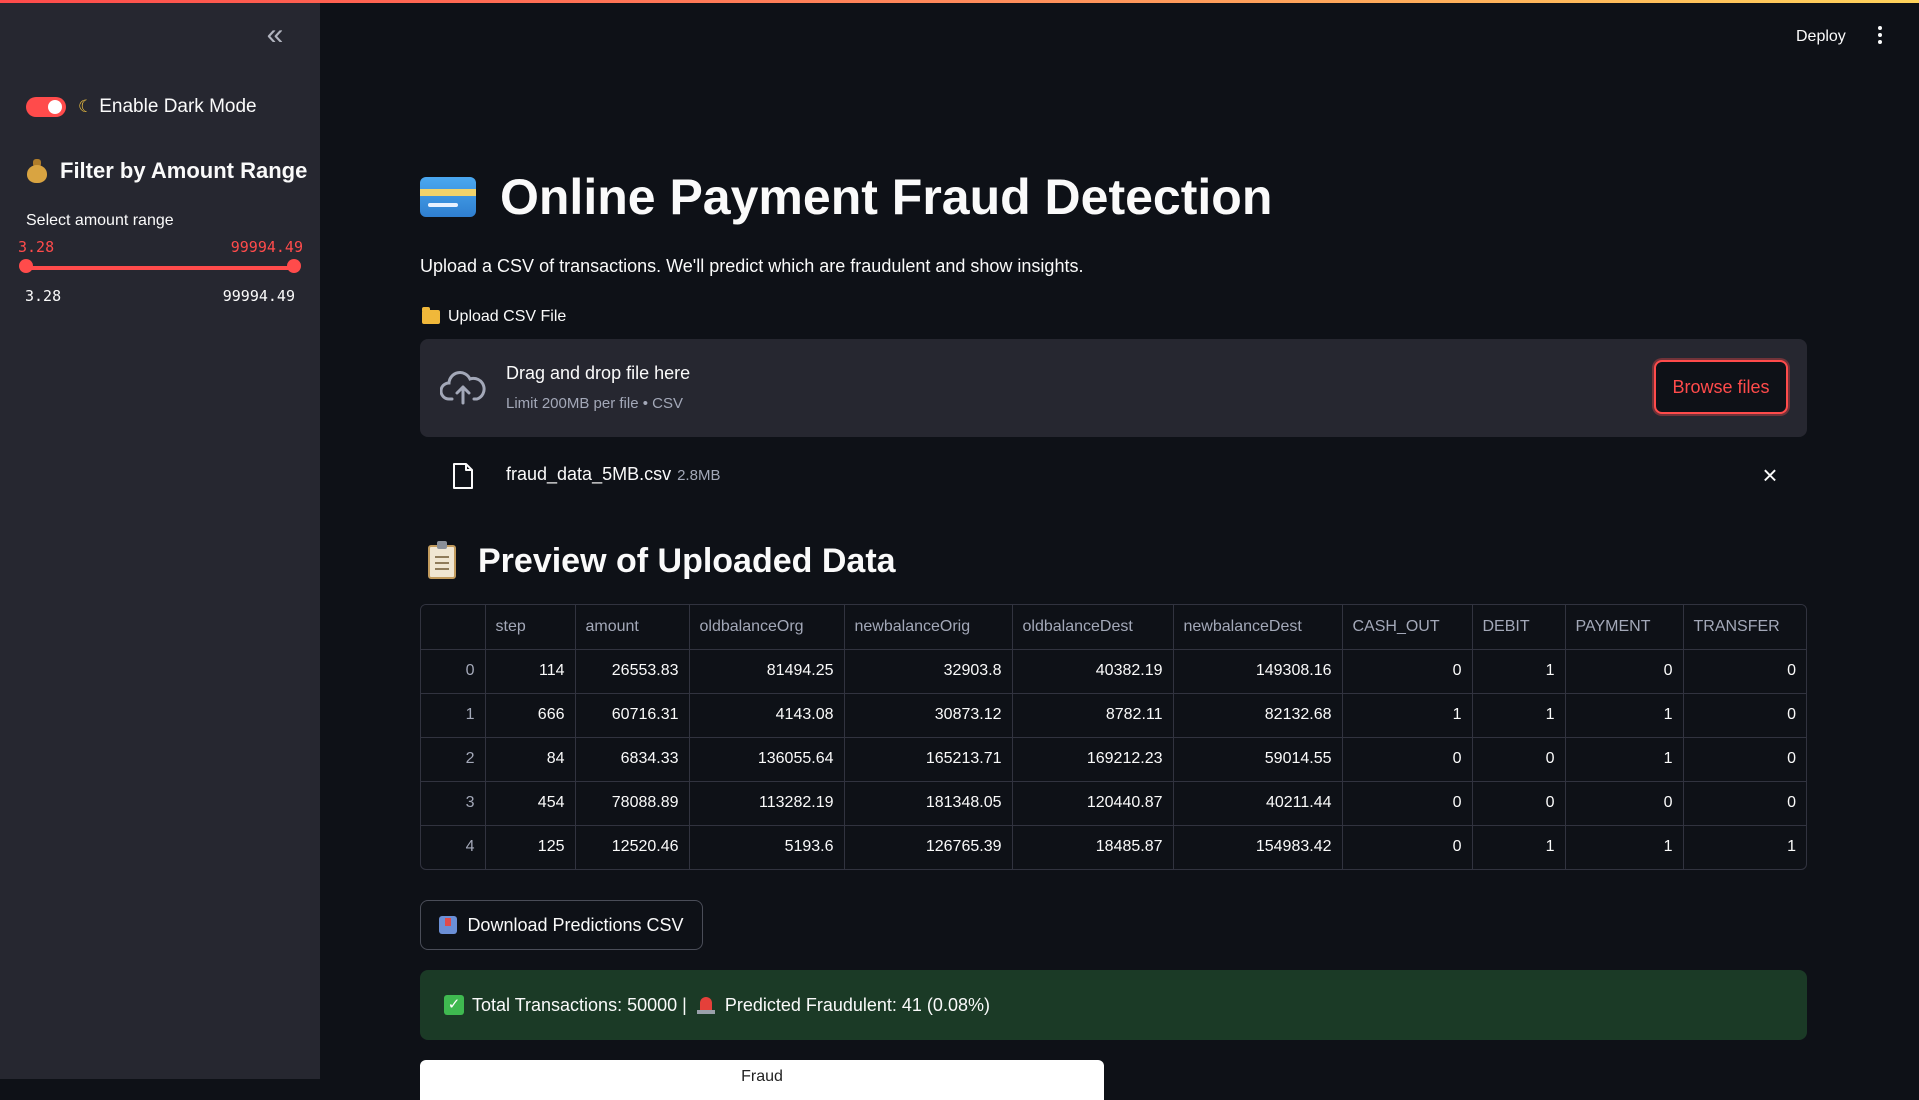  I want to click on range-current-high: 99994.49, so click(266, 247).